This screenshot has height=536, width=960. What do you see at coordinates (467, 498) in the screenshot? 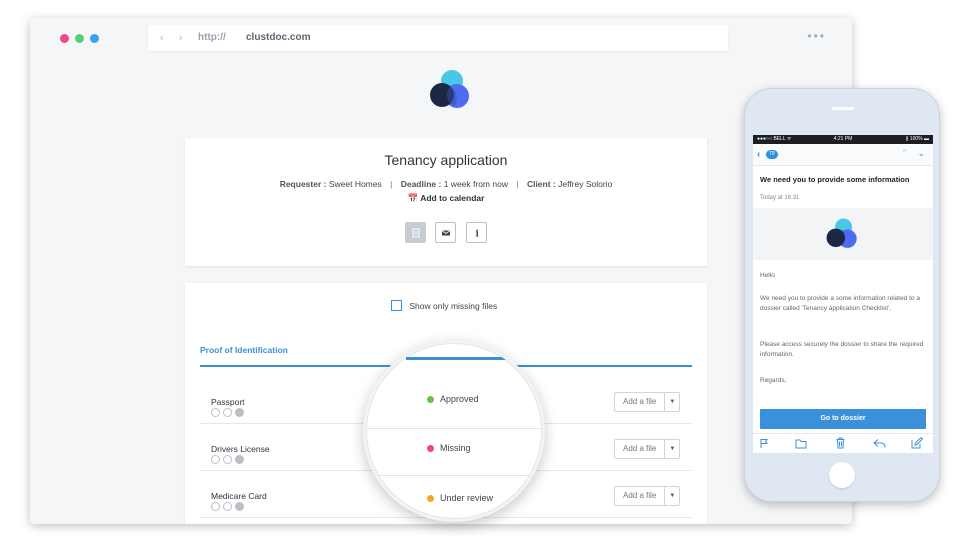
I see `magnified-status-text: Under review` at bounding box center [467, 498].